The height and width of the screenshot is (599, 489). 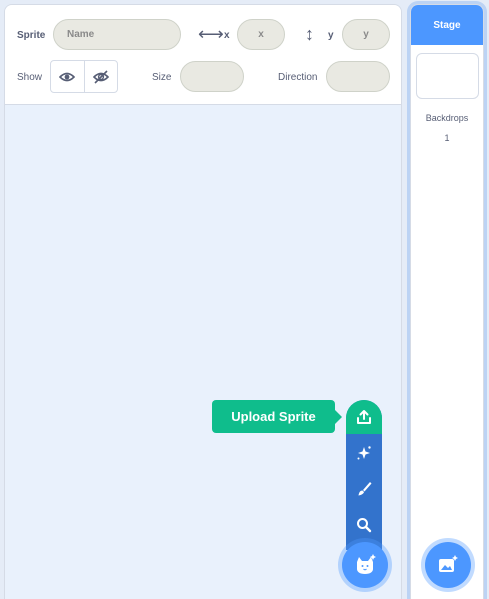 I want to click on cat-add-icon, so click(x=366, y=564).